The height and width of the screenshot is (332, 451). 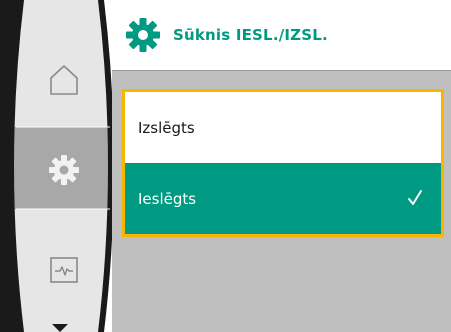 I want to click on sidebar-item-diagnostics, so click(x=64, y=270).